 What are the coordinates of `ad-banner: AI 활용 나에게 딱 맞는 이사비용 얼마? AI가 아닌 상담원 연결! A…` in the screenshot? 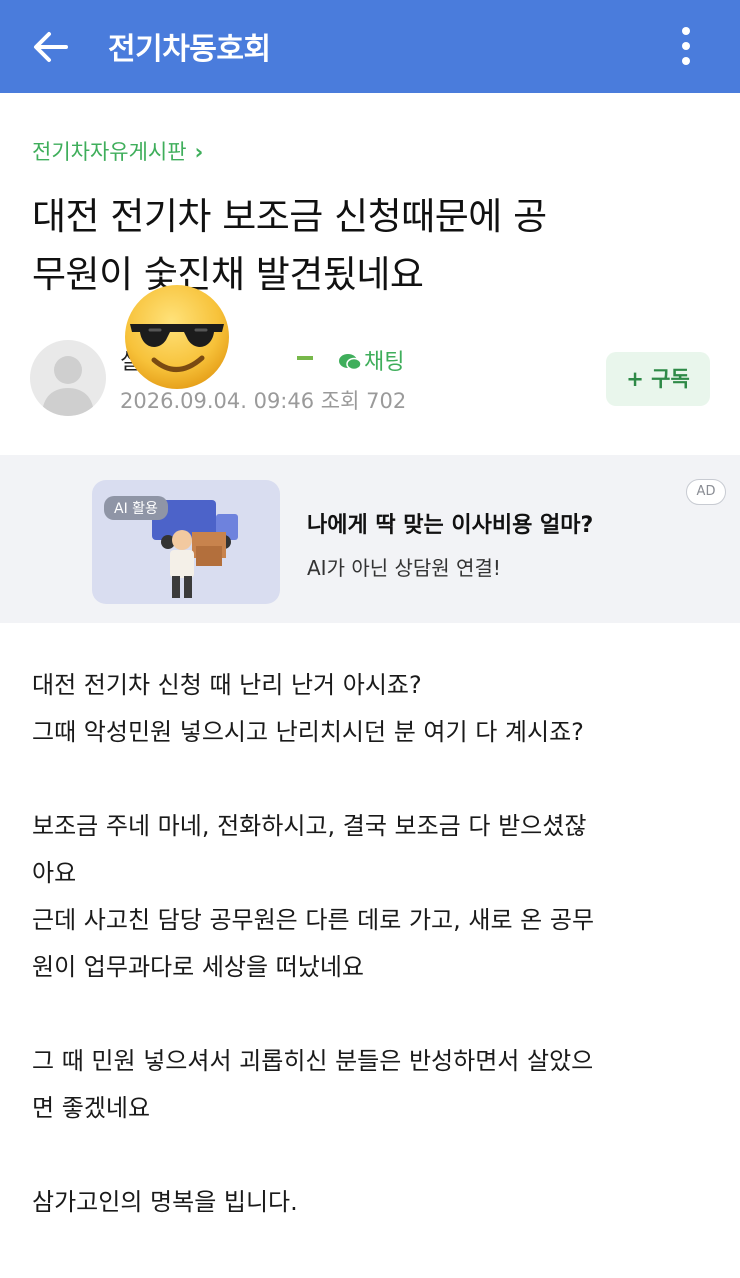 It's located at (370, 539).